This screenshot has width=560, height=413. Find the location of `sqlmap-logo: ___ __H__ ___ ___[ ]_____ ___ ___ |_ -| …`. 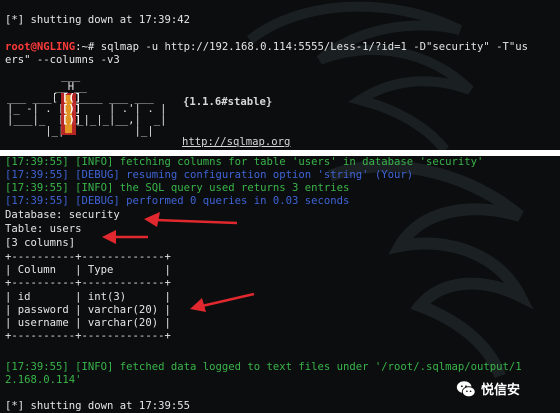

sqlmap-logo: ___ __H__ ___ ___[ ]_____ ___ ___ |_ -| … is located at coordinates (86, 103).